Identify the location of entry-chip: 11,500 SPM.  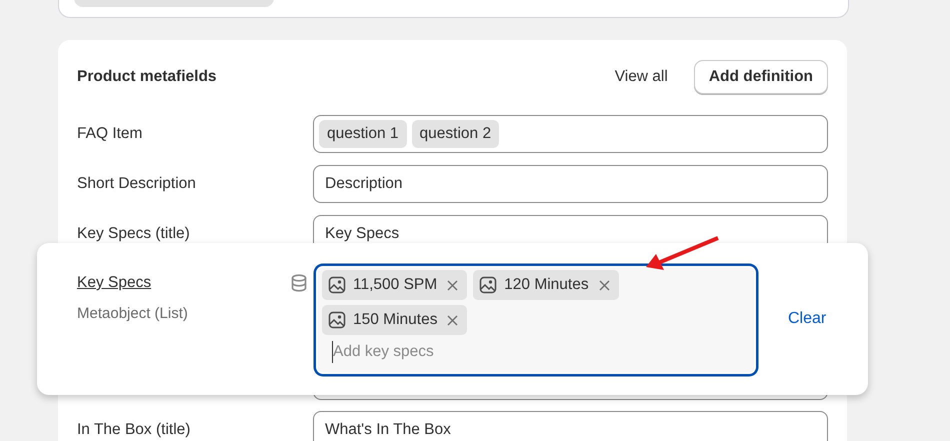
(395, 285).